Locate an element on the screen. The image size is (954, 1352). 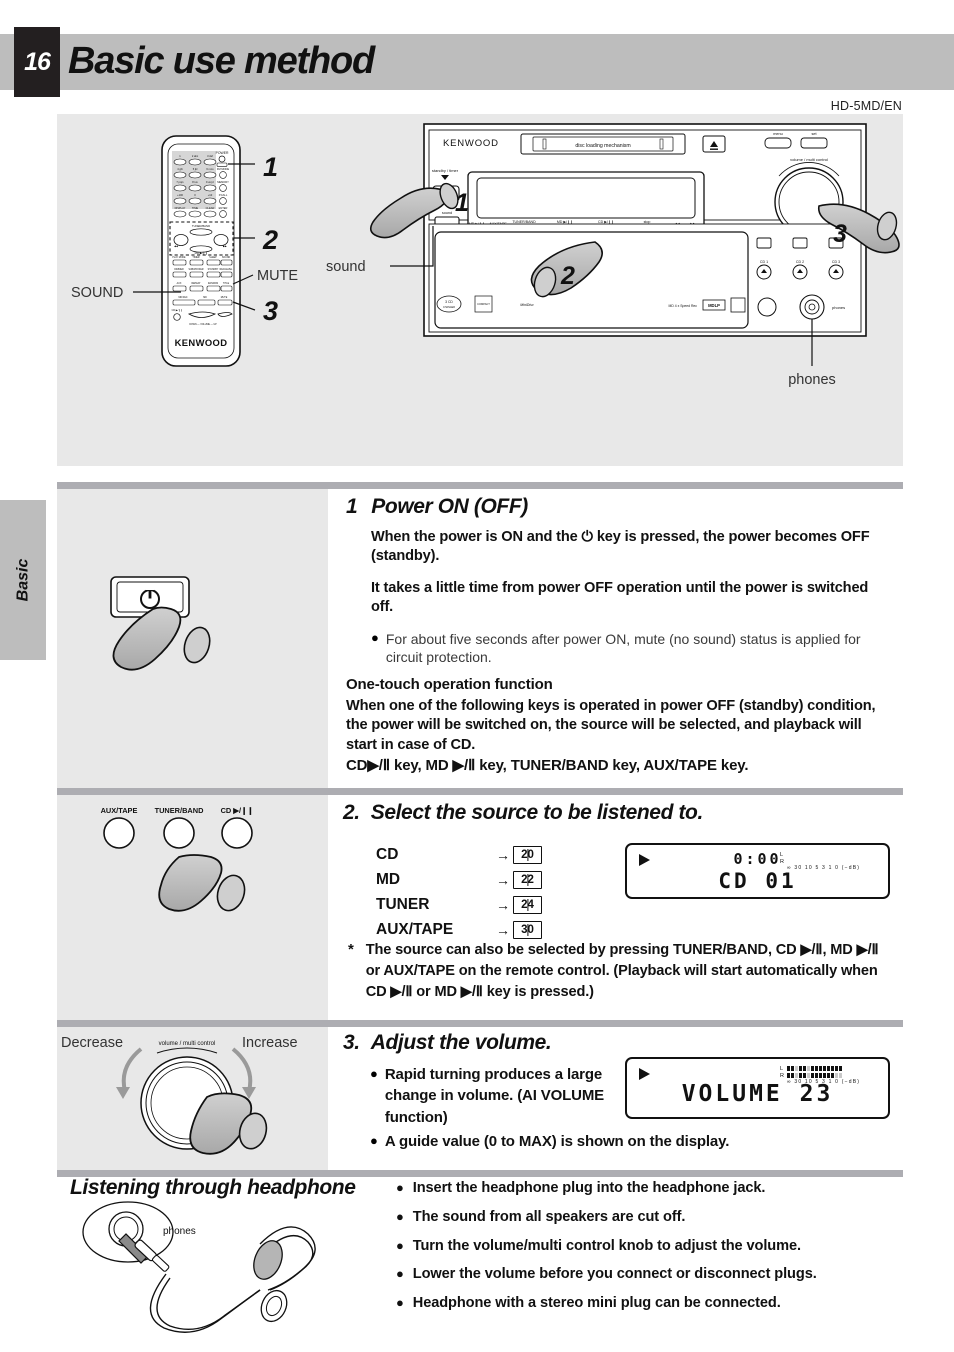
meter-row-right: R is located at coordinates (828, 1075).